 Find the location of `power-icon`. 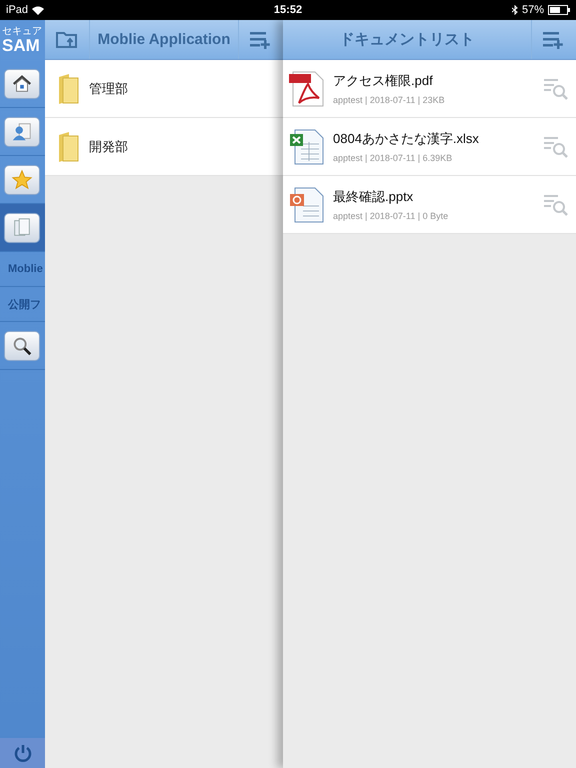

power-icon is located at coordinates (22, 753).